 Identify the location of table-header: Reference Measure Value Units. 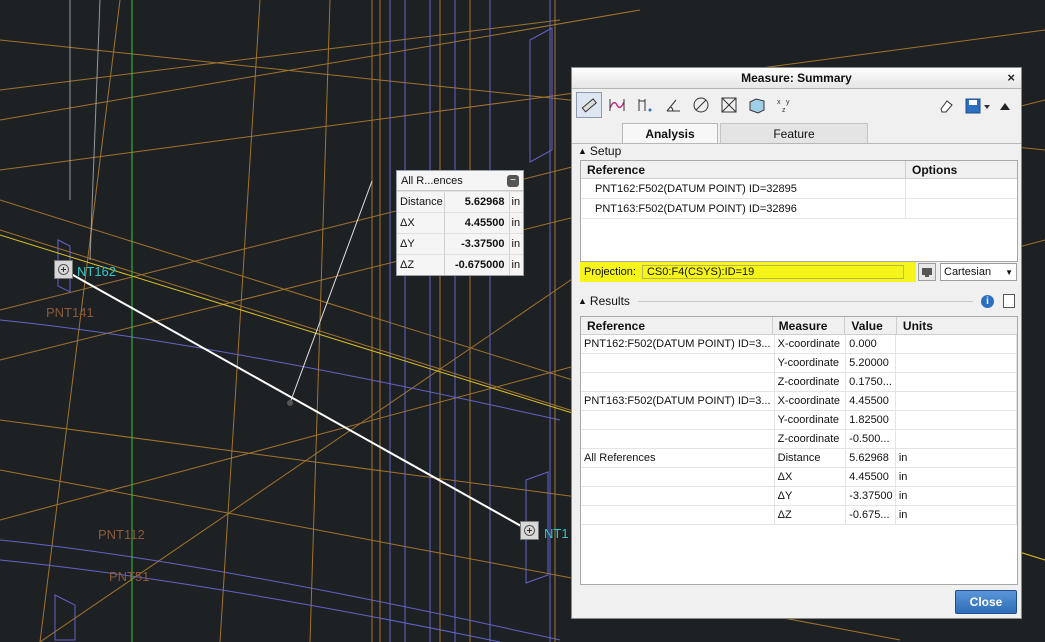
(799, 326).